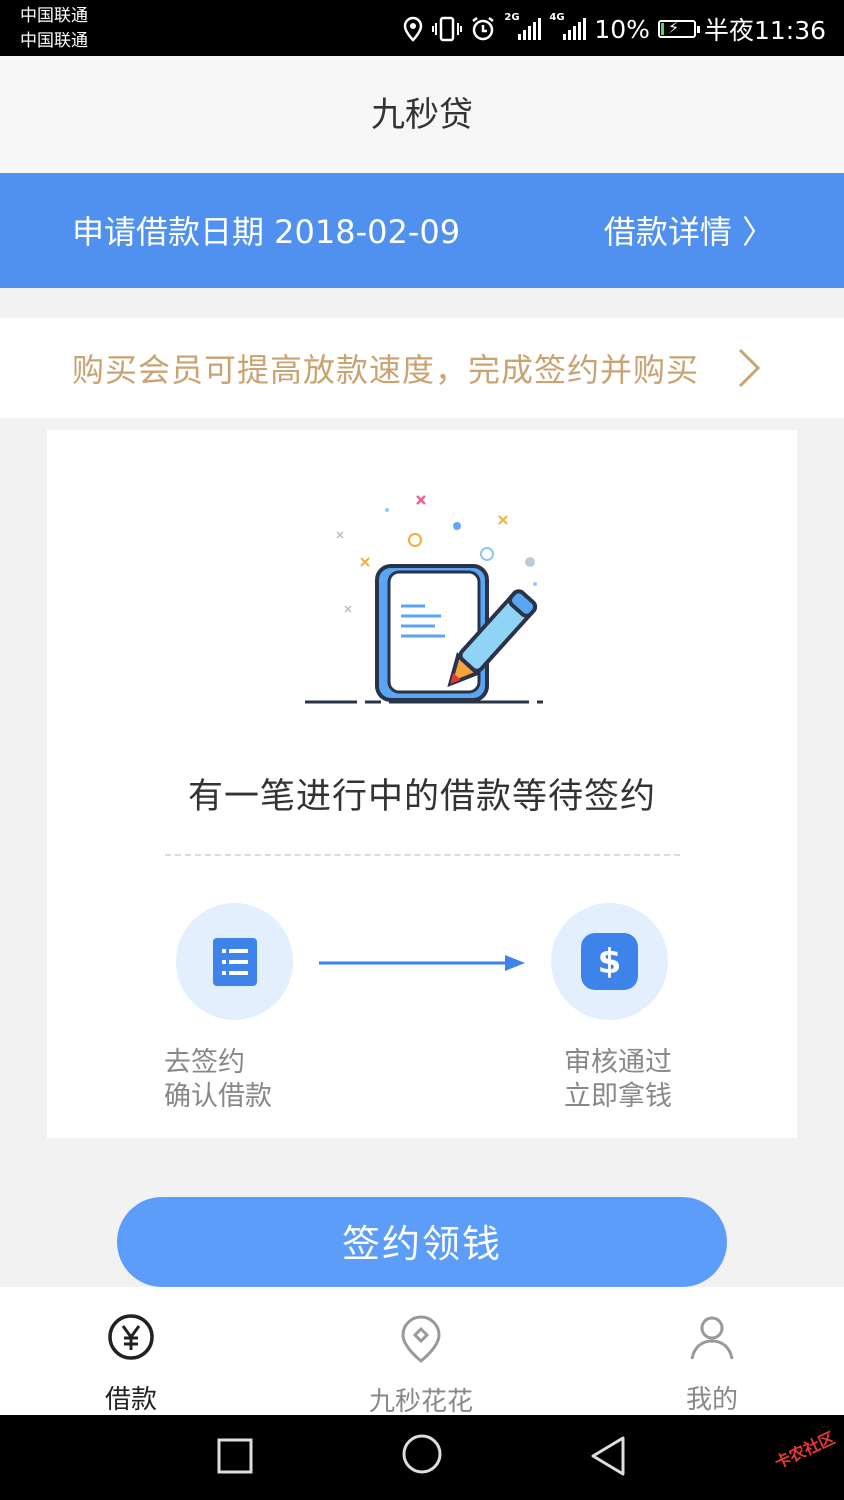  Describe the element at coordinates (804, 1450) in the screenshot. I see `watermark-logo: 卡农社区` at that location.